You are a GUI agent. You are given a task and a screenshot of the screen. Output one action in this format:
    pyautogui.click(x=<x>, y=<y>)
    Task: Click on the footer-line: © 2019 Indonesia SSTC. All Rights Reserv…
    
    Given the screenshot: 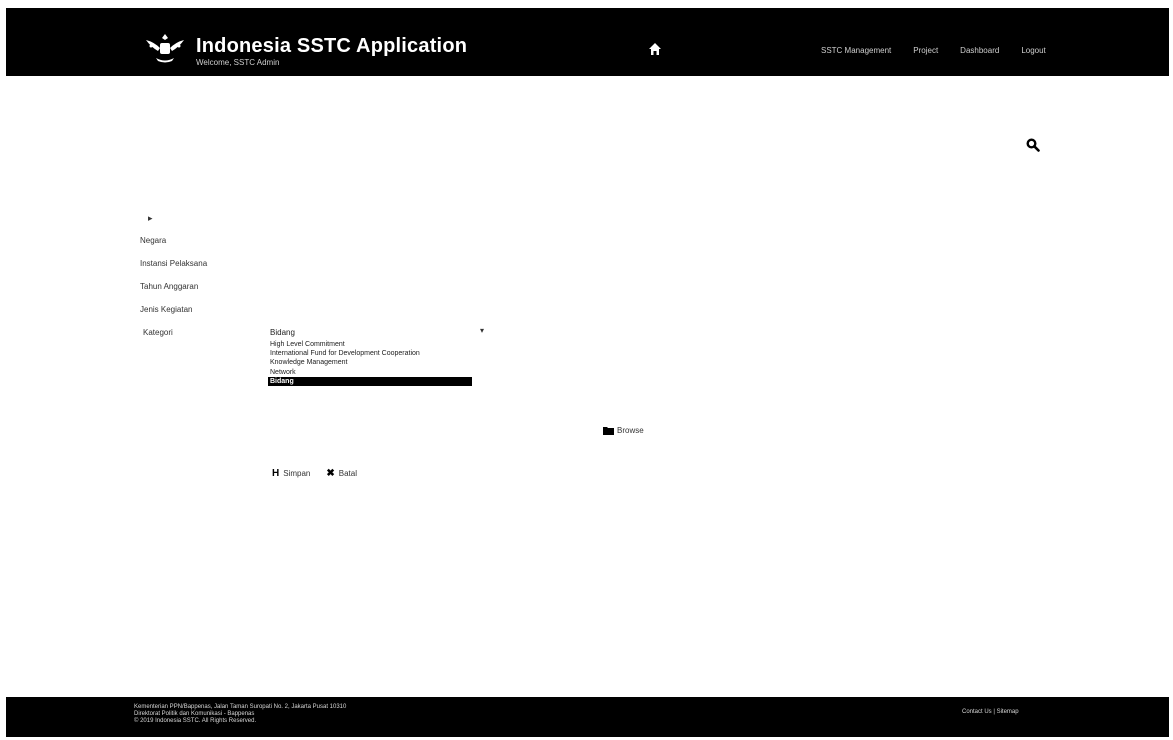 What is the action you would take?
    pyautogui.click(x=195, y=721)
    